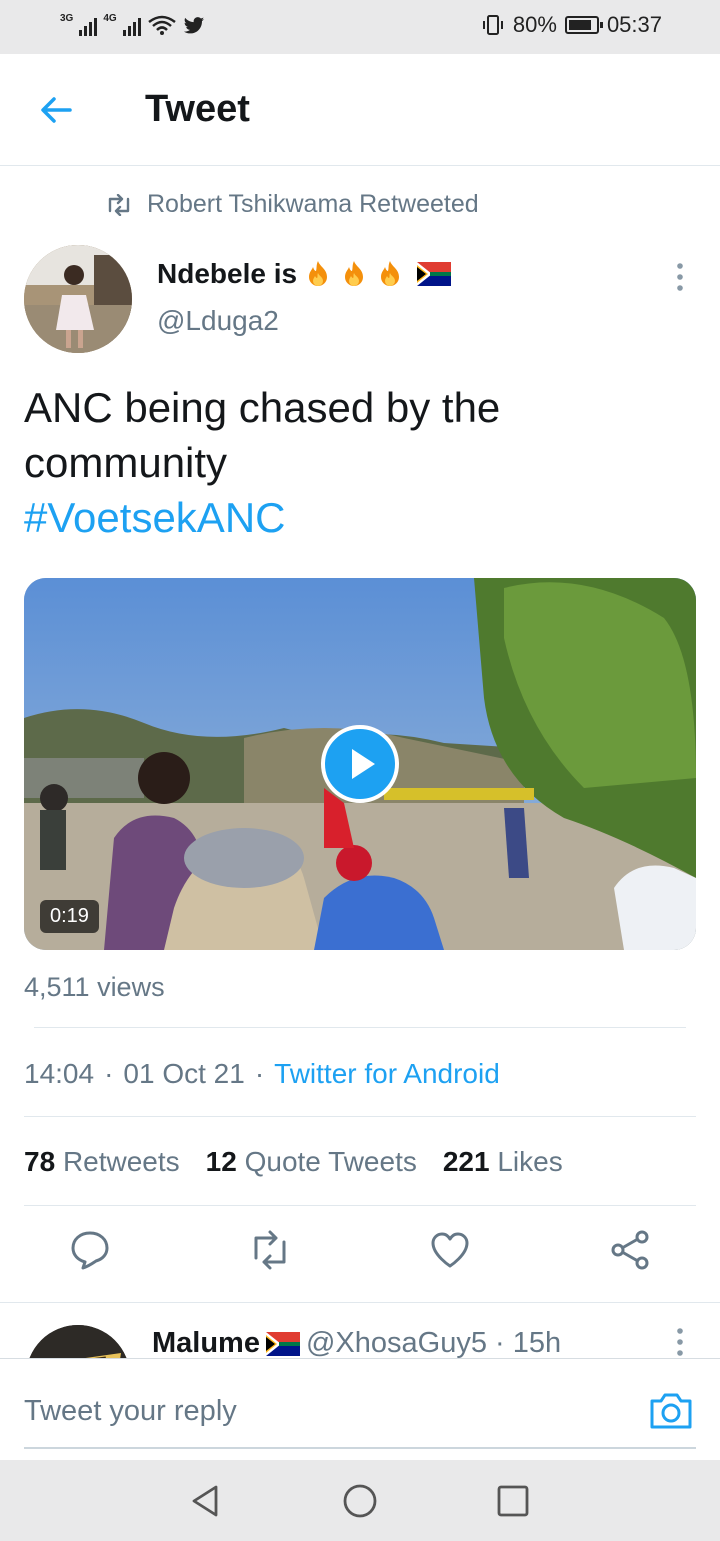 The image size is (720, 1541). Describe the element at coordinates (56, 110) in the screenshot. I see `back-arrow-icon` at that location.